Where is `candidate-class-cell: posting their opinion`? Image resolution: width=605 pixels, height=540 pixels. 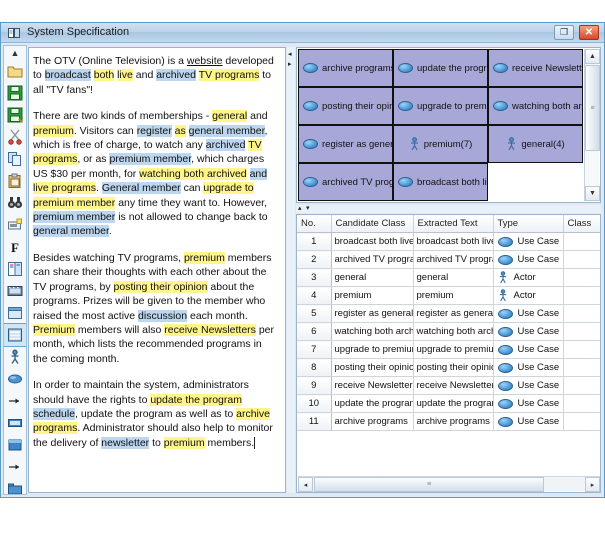
candidate-class-cell: posting their opinion is located at coordinates (372, 367).